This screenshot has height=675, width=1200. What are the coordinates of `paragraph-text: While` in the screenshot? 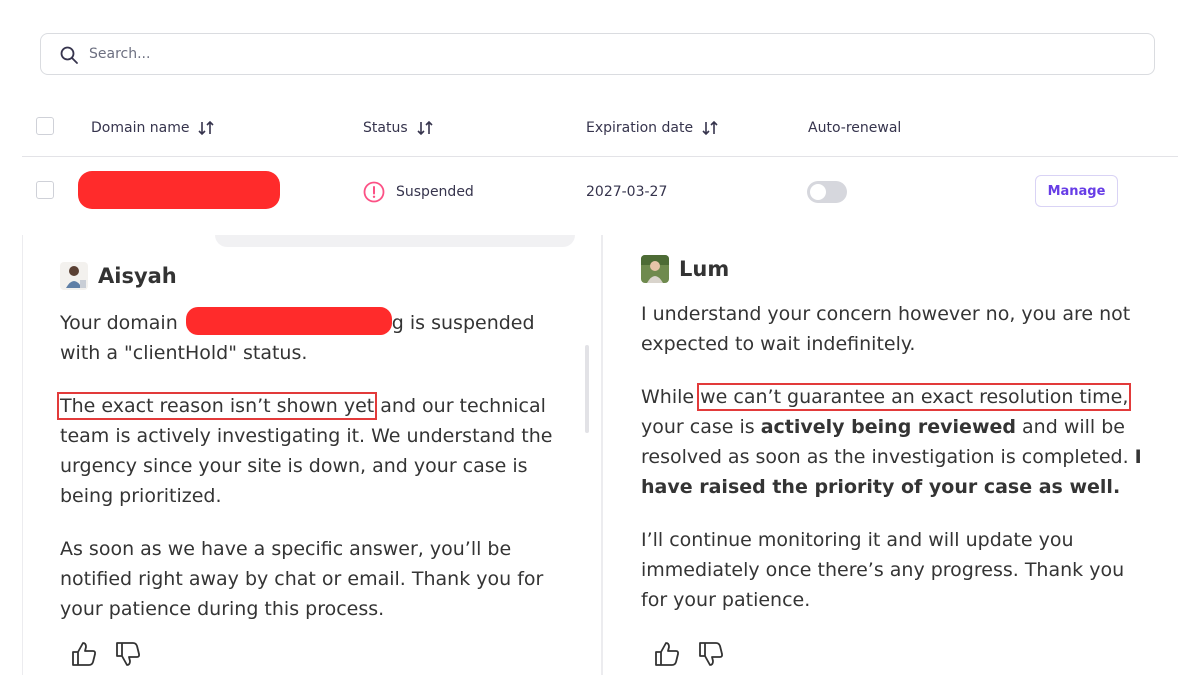 It's located at (671, 397).